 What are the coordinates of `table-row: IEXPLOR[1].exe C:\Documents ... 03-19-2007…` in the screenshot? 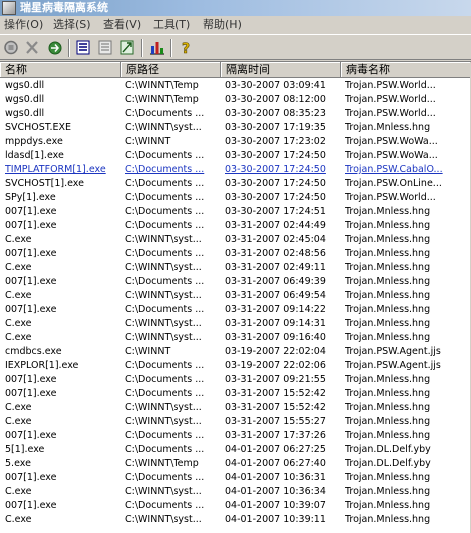 It's located at (235, 366).